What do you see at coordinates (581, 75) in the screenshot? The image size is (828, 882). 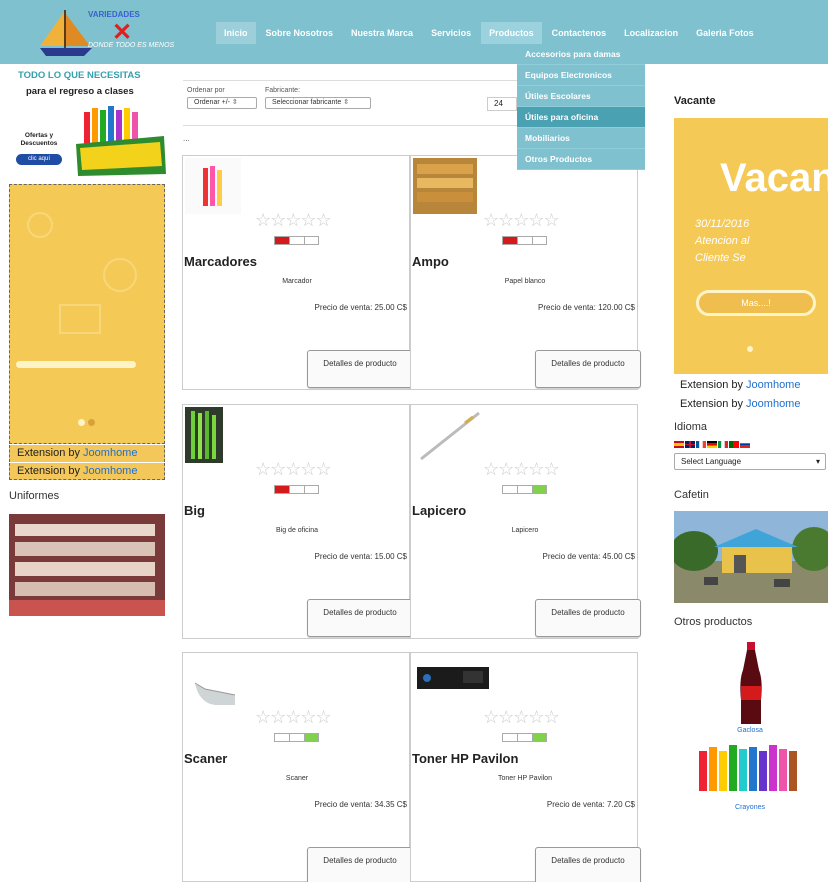 I see `dropdown-item-equipos: Equipos Electronicos` at bounding box center [581, 75].